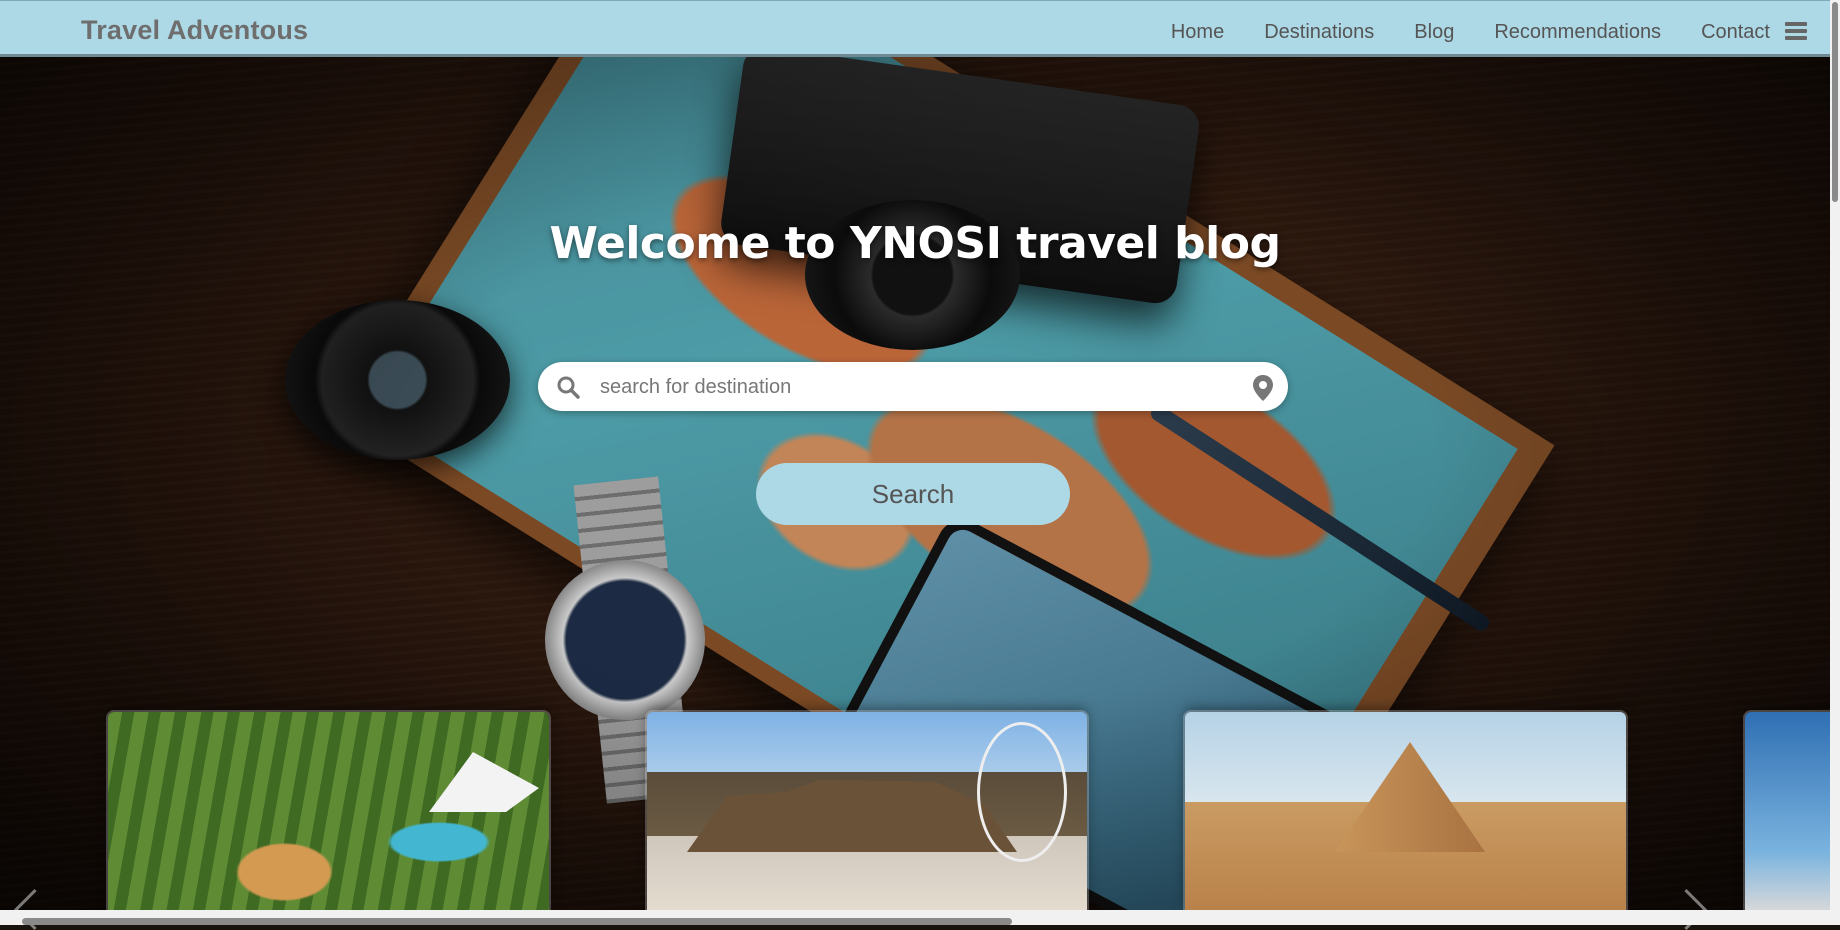 The width and height of the screenshot is (1840, 930). What do you see at coordinates (1735, 32) in the screenshot?
I see `nav-contact: Contact` at bounding box center [1735, 32].